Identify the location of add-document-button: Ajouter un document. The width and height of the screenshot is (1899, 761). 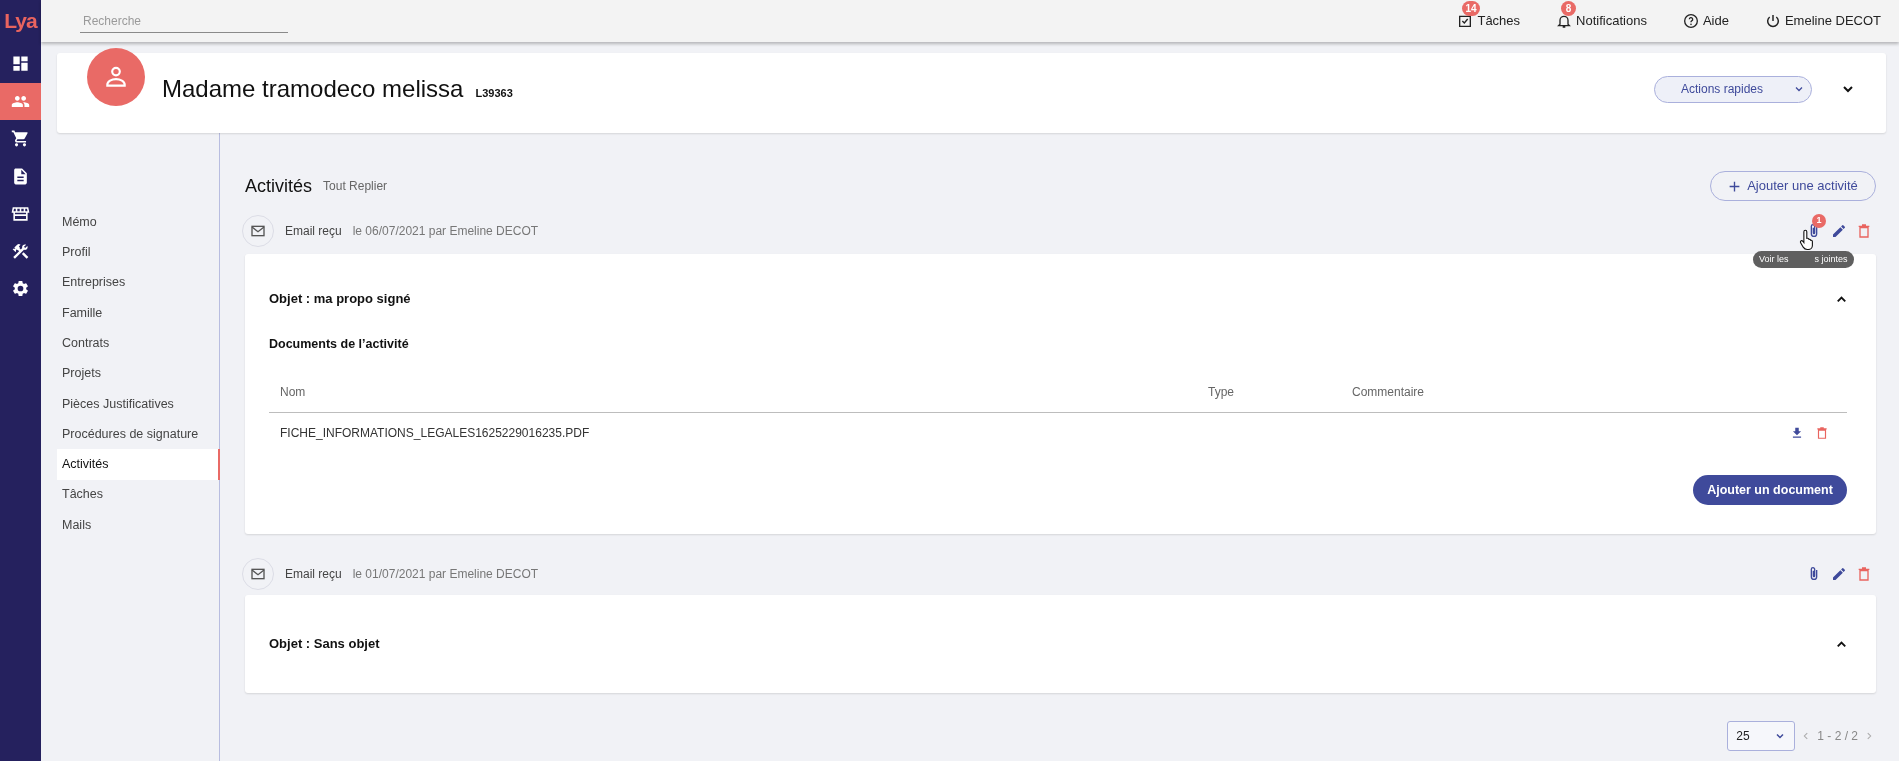
(1770, 490).